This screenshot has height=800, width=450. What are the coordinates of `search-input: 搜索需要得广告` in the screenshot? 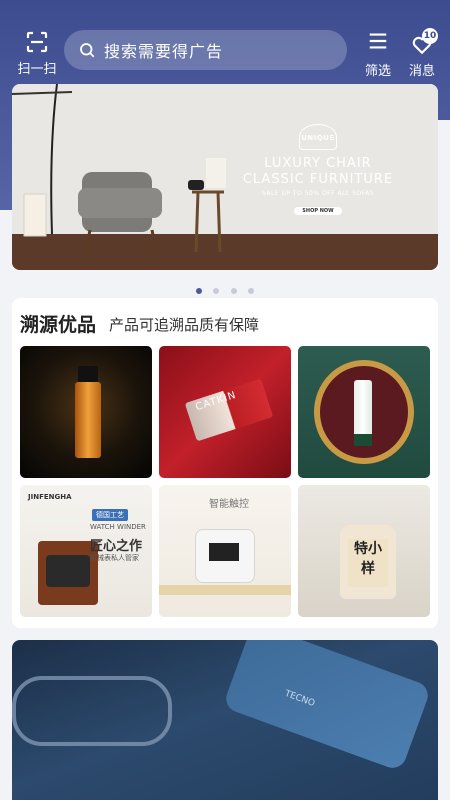 It's located at (205, 50).